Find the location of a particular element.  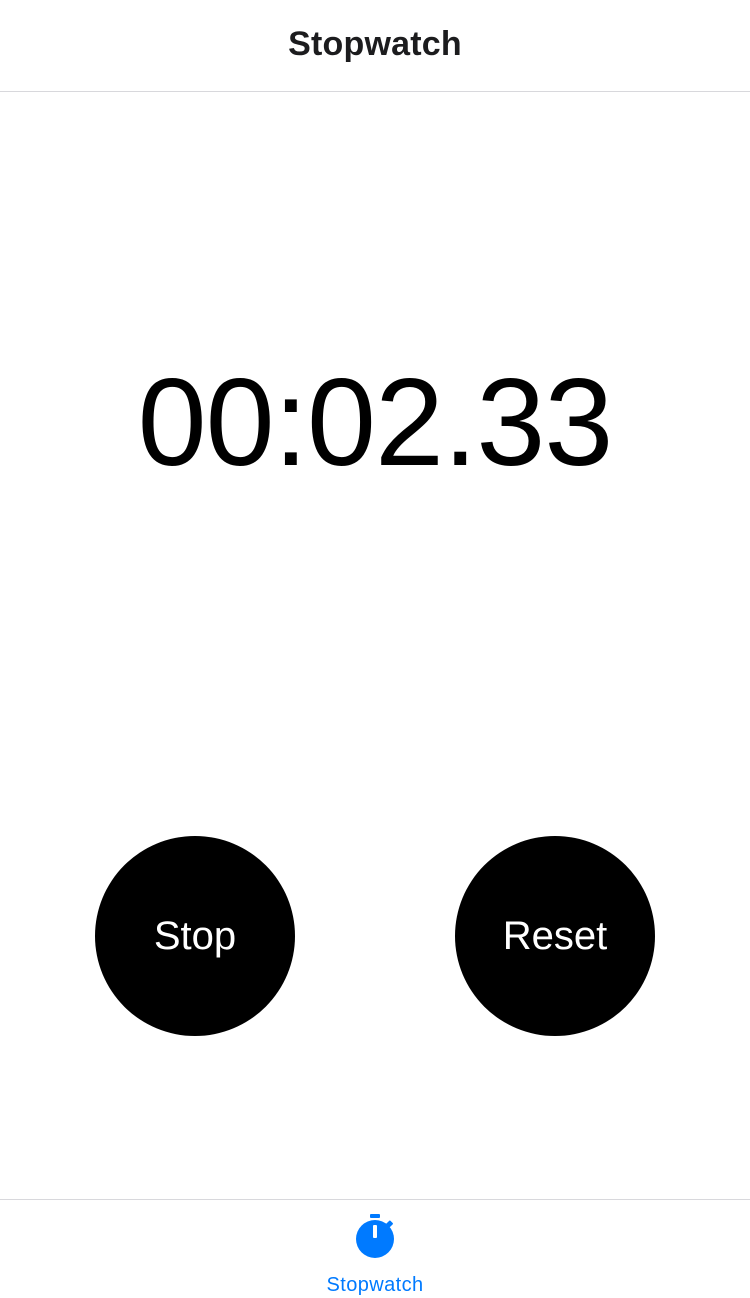

page-title: Stopwatch is located at coordinates (375, 44).